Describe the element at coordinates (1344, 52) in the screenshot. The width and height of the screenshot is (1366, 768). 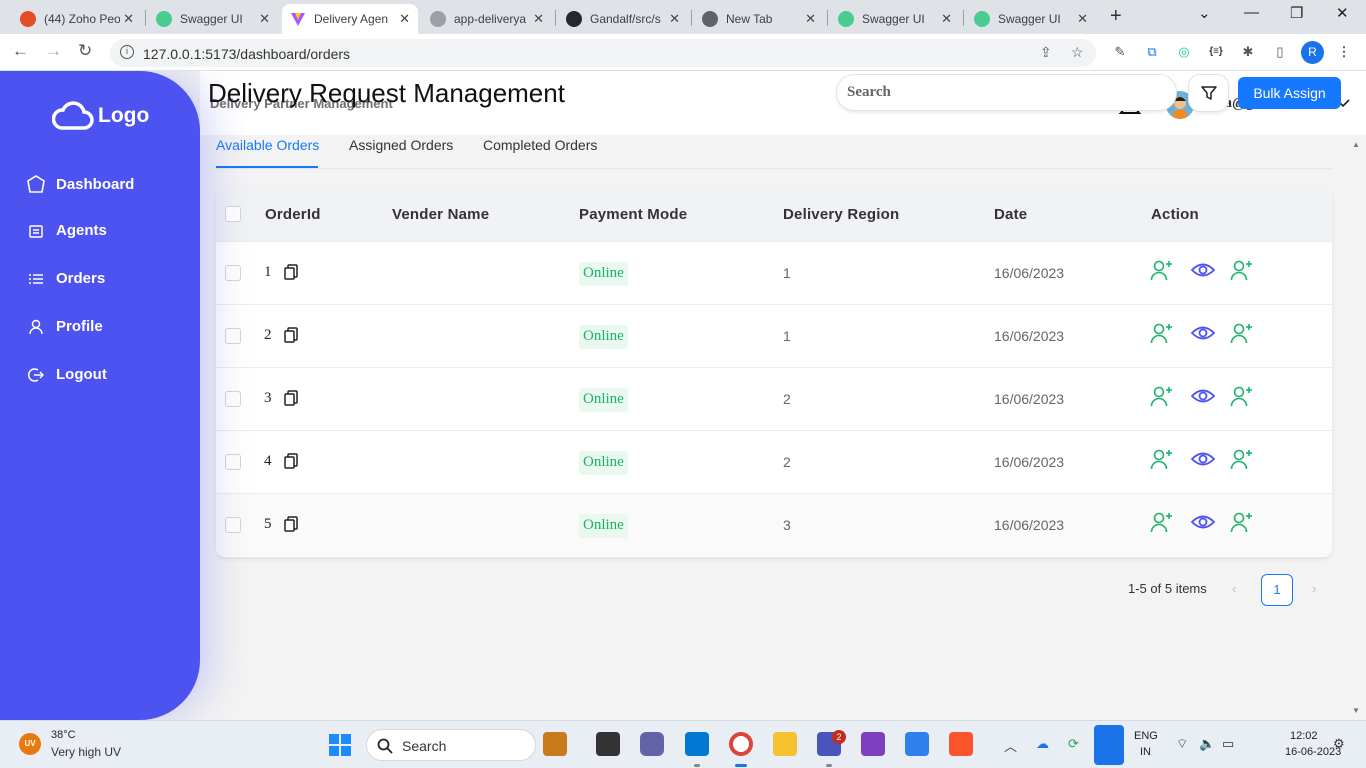
I see `more-menu-icon: ⋮` at that location.